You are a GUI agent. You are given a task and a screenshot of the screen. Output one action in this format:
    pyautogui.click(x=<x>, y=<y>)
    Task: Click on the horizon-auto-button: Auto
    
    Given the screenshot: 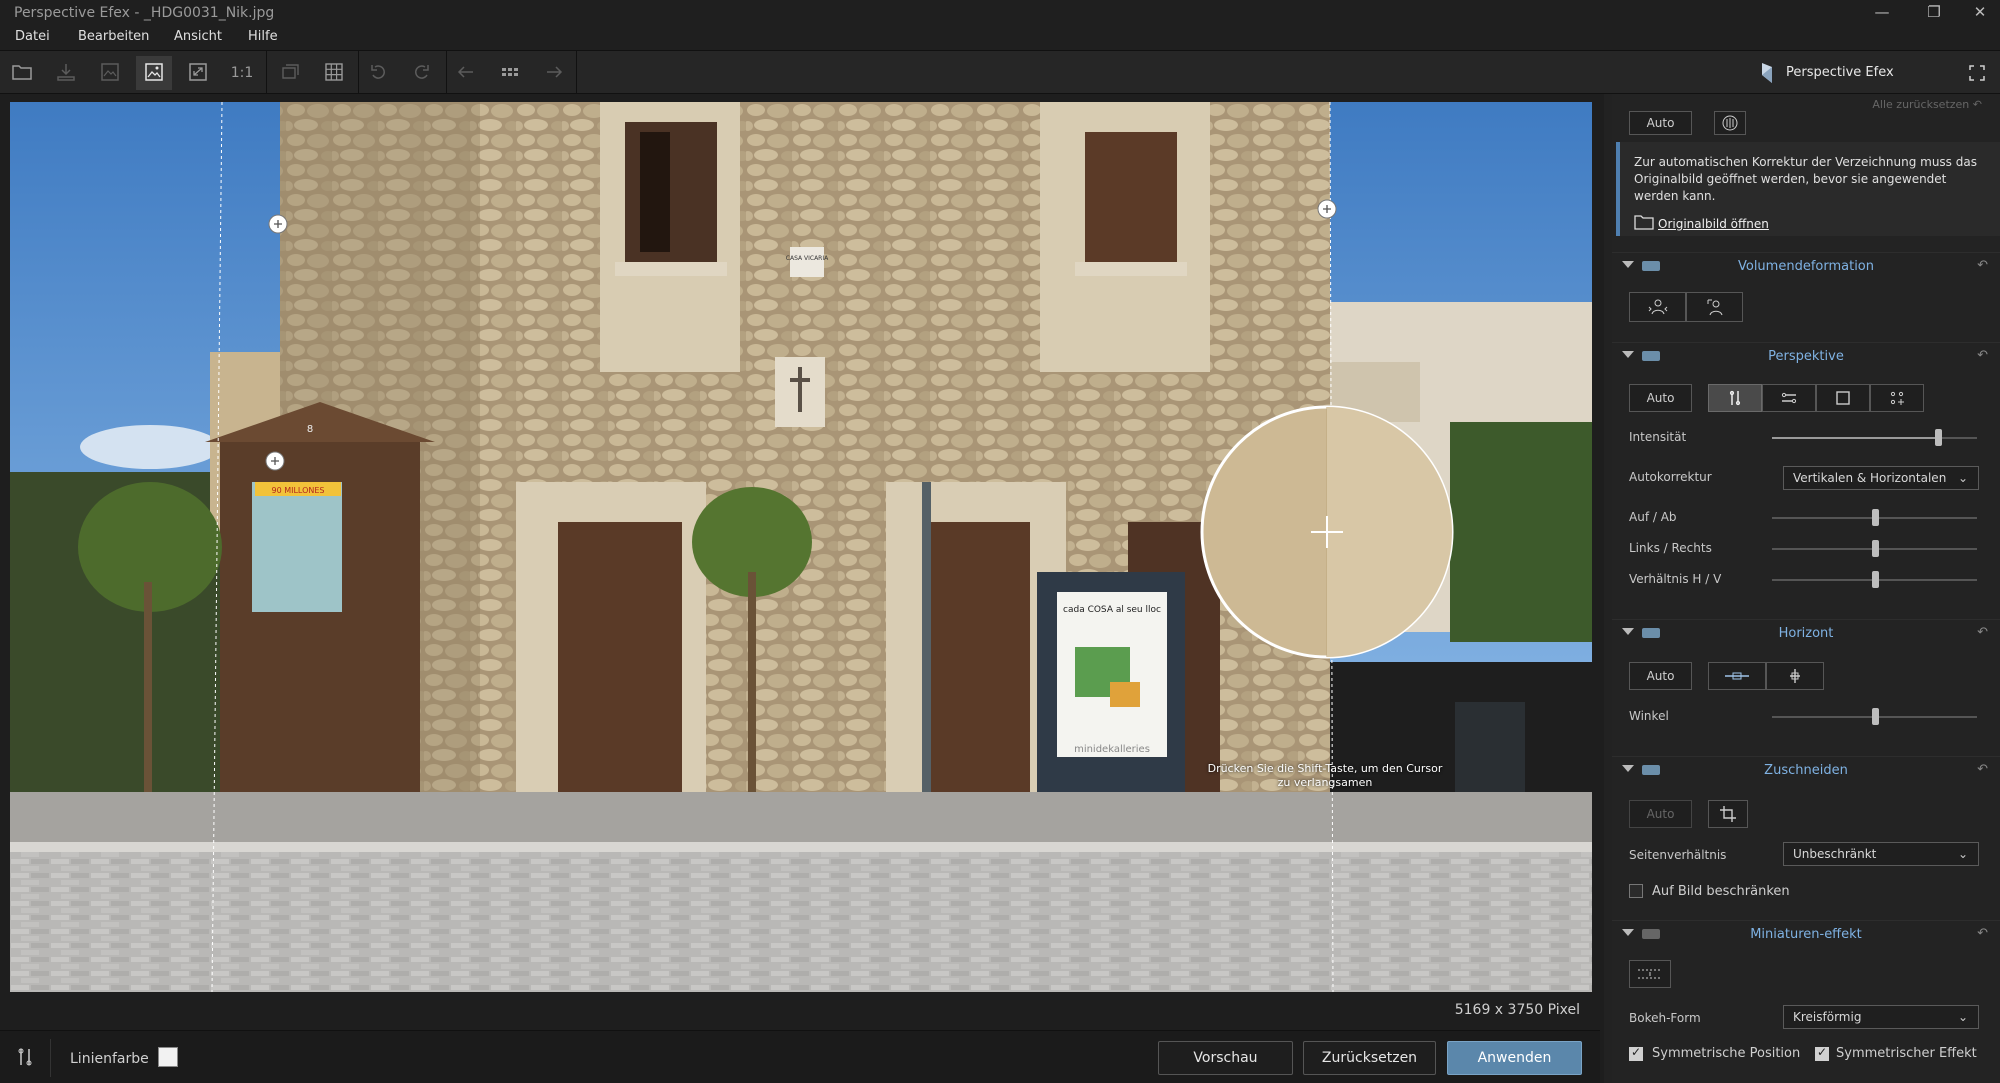 What is the action you would take?
    pyautogui.click(x=1660, y=676)
    